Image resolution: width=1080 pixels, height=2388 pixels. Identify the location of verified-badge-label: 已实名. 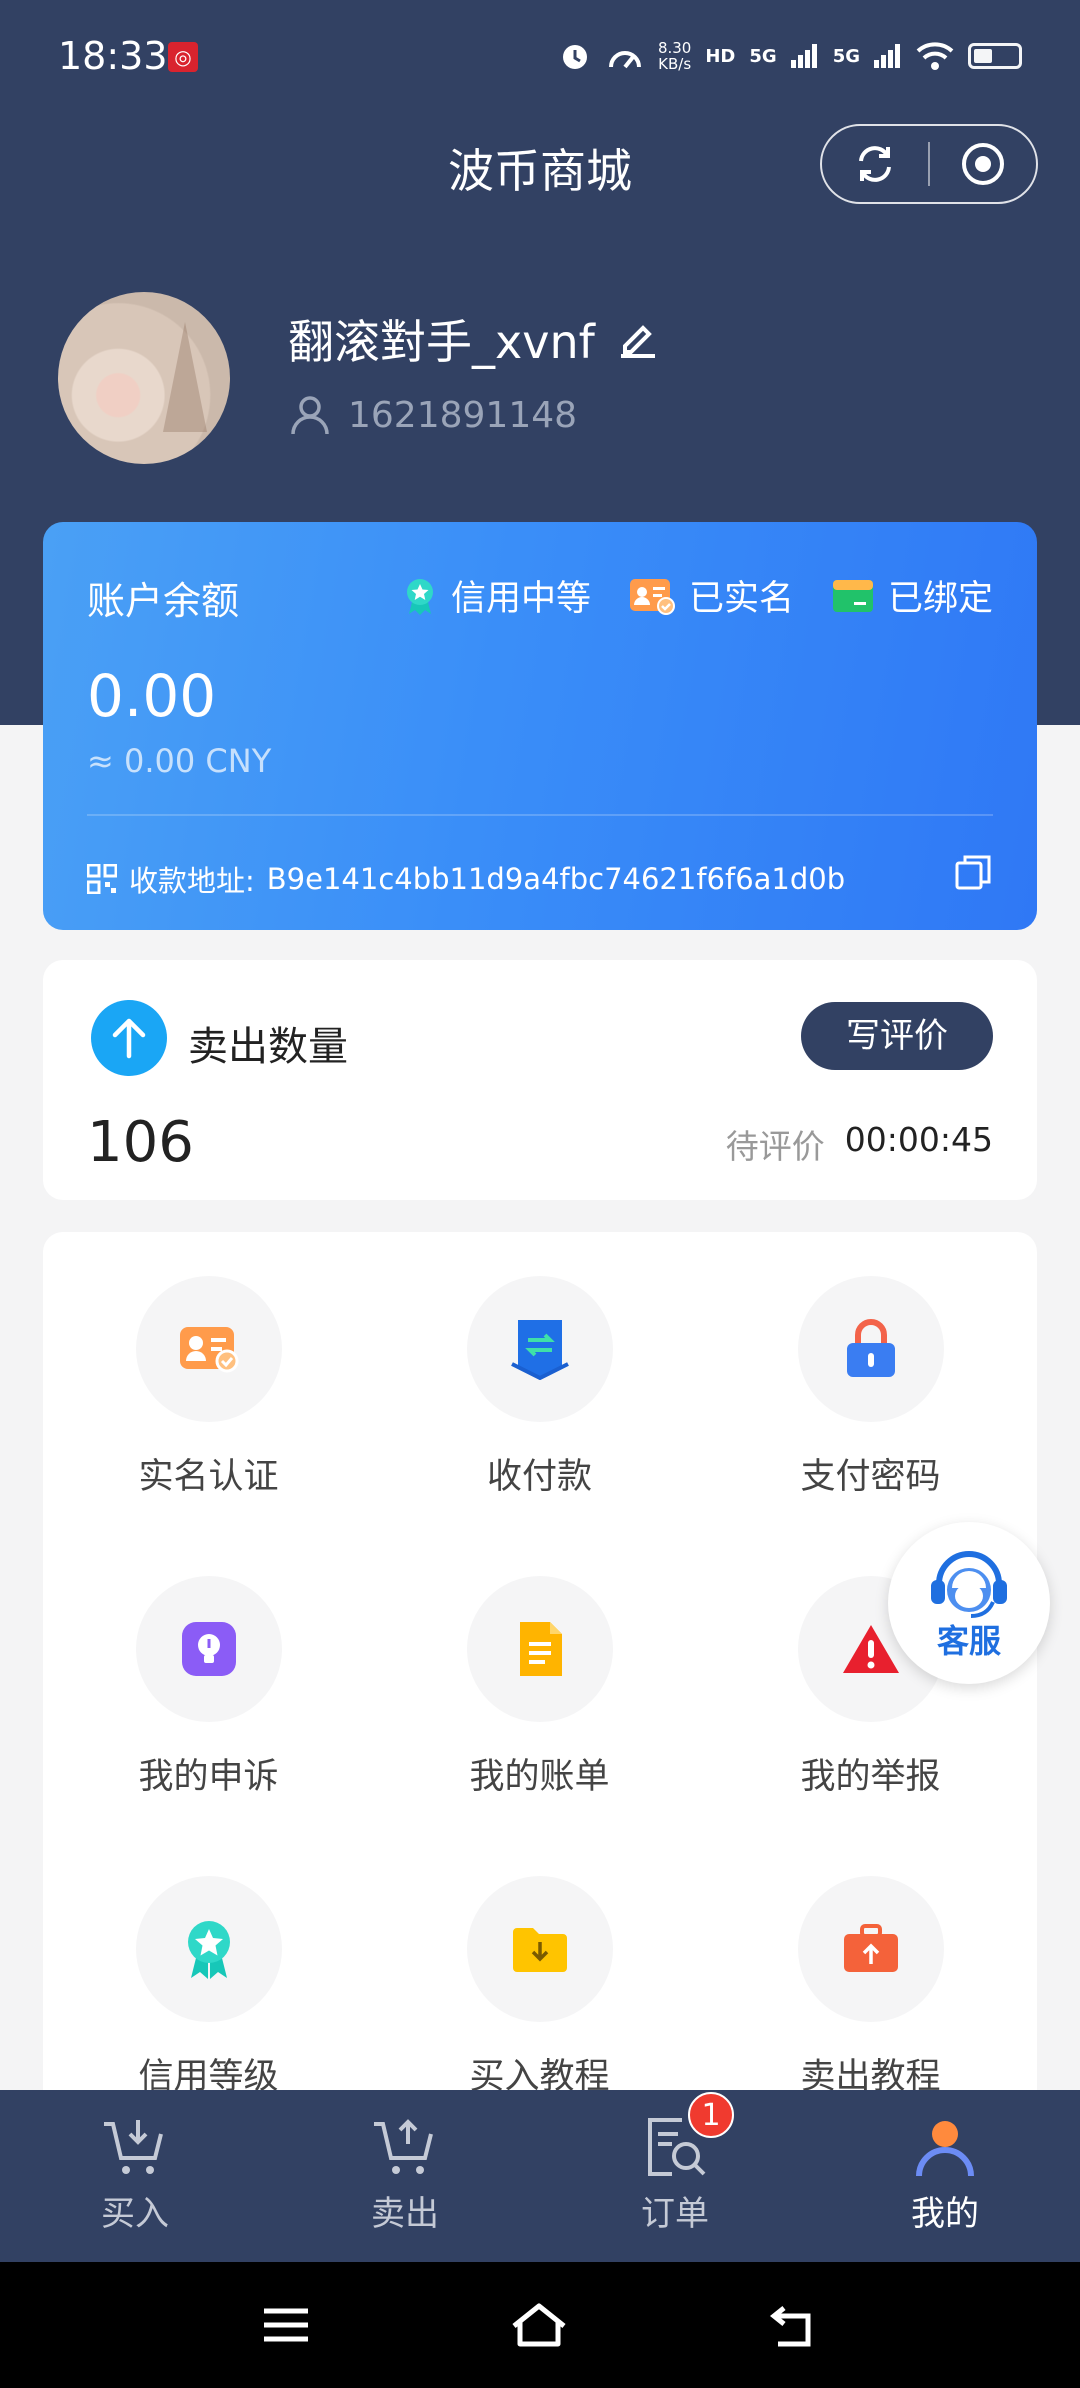
(741, 599).